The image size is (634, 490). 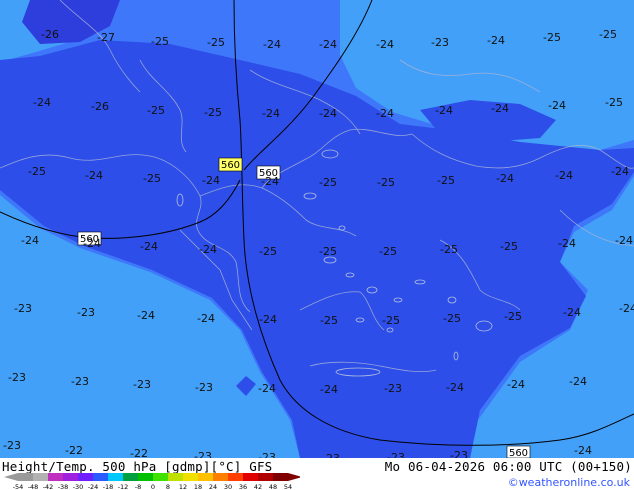 What do you see at coordinates (228, 486) in the screenshot?
I see `scale-tick-label: 30` at bounding box center [228, 486].